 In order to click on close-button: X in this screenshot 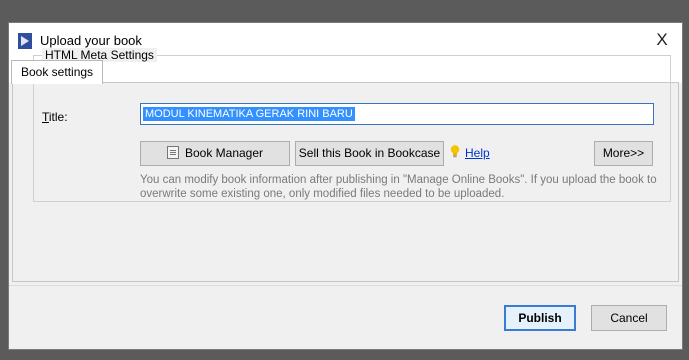, I will do `click(662, 40)`.